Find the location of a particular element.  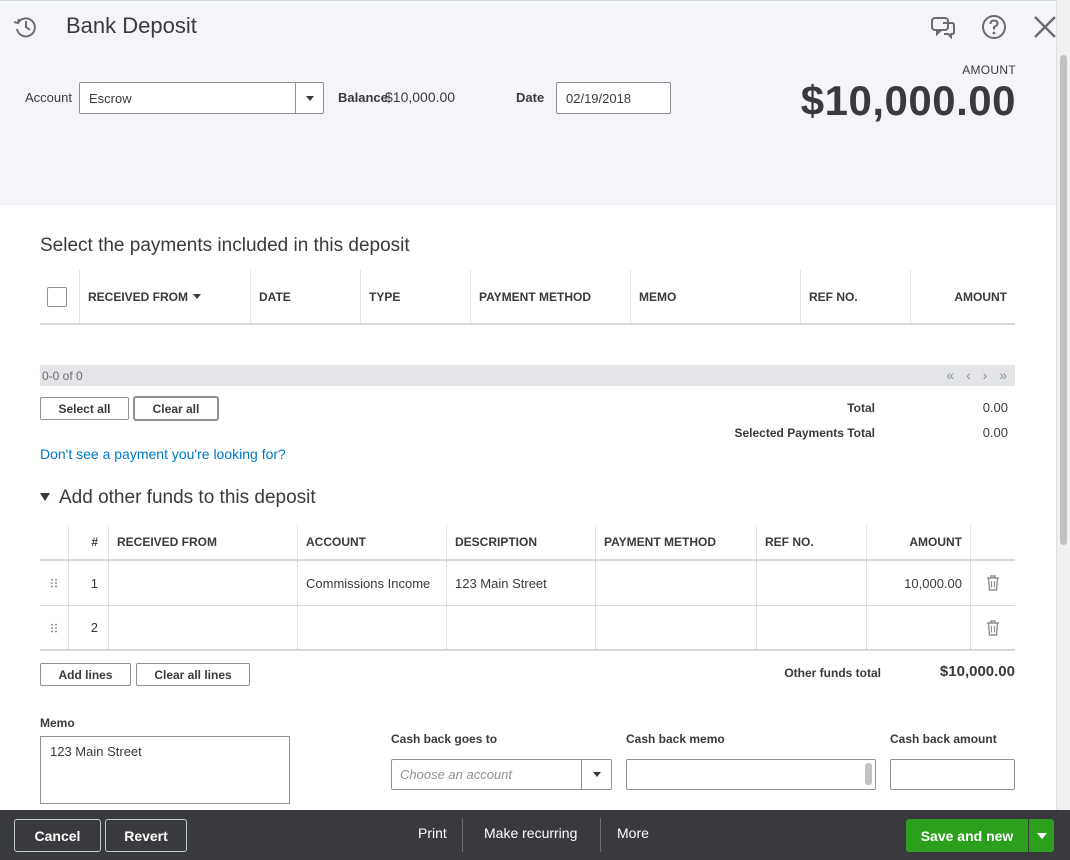

amount-total: $10,000.00 is located at coordinates (908, 100).